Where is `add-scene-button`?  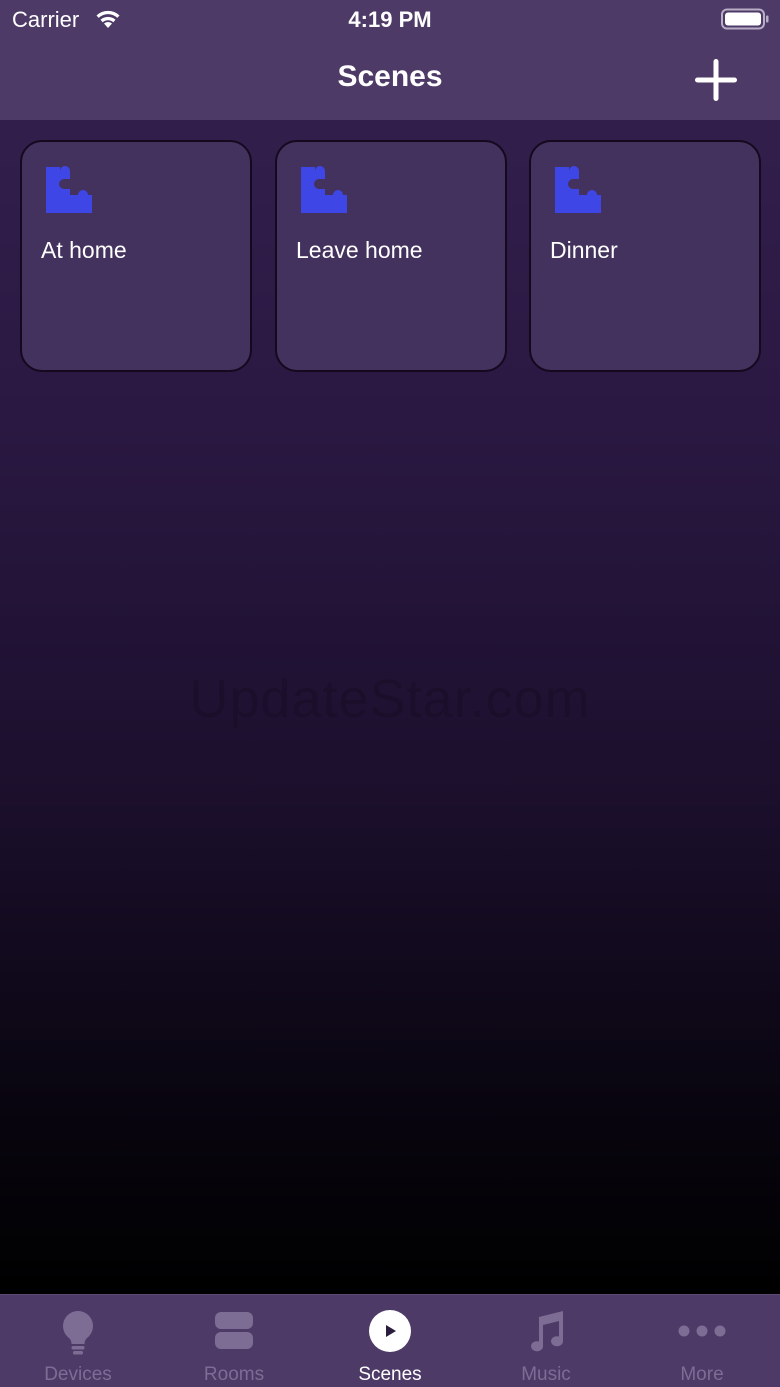 add-scene-button is located at coordinates (716, 80).